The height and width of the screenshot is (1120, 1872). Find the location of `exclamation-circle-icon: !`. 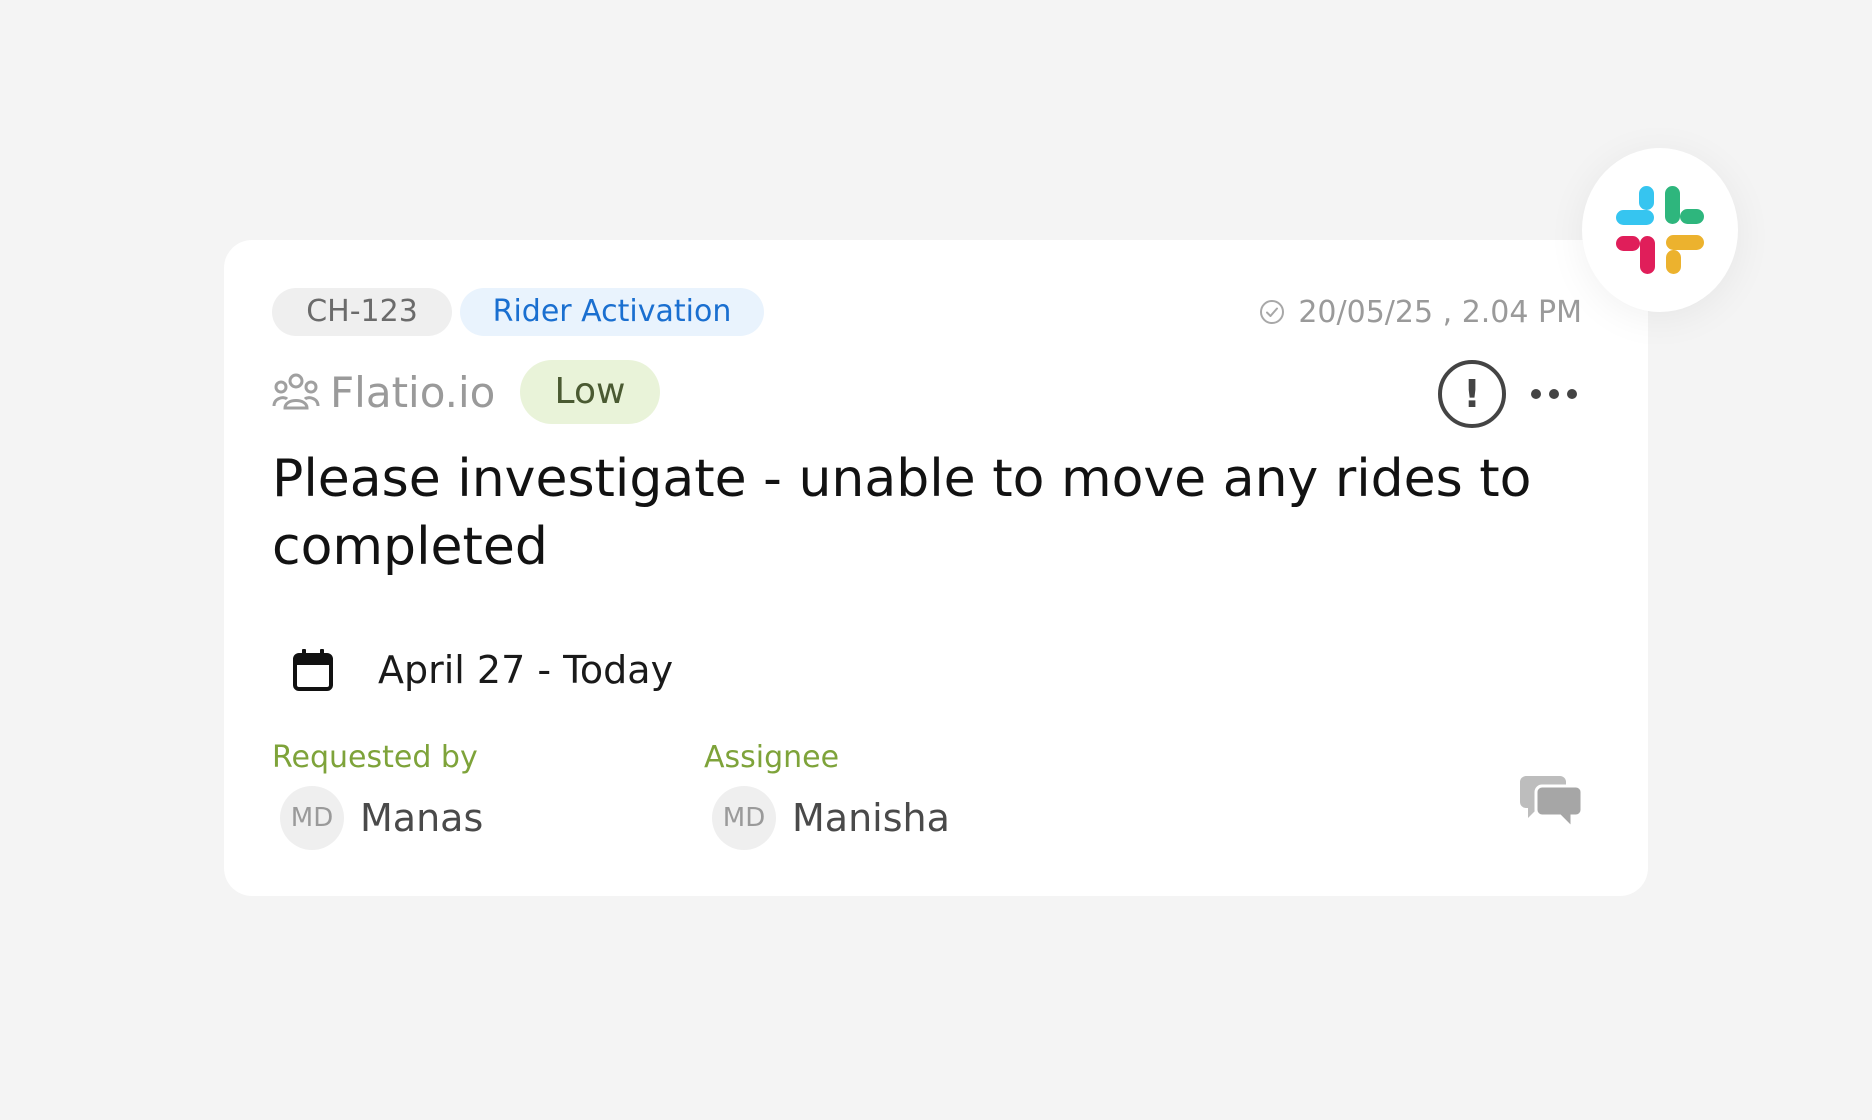

exclamation-circle-icon: ! is located at coordinates (1472, 394).